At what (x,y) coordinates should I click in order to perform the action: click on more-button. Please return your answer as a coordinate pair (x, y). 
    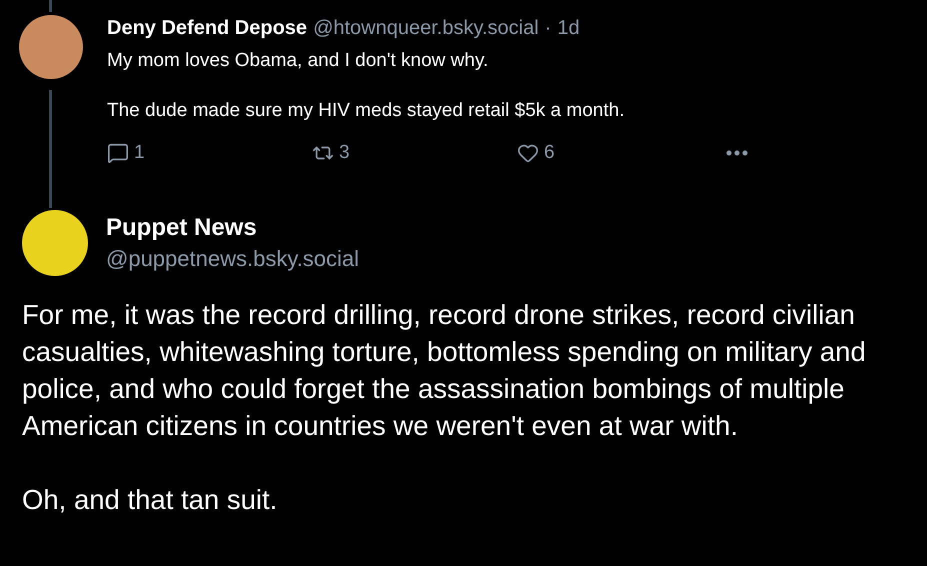
    Looking at the image, I should click on (737, 153).